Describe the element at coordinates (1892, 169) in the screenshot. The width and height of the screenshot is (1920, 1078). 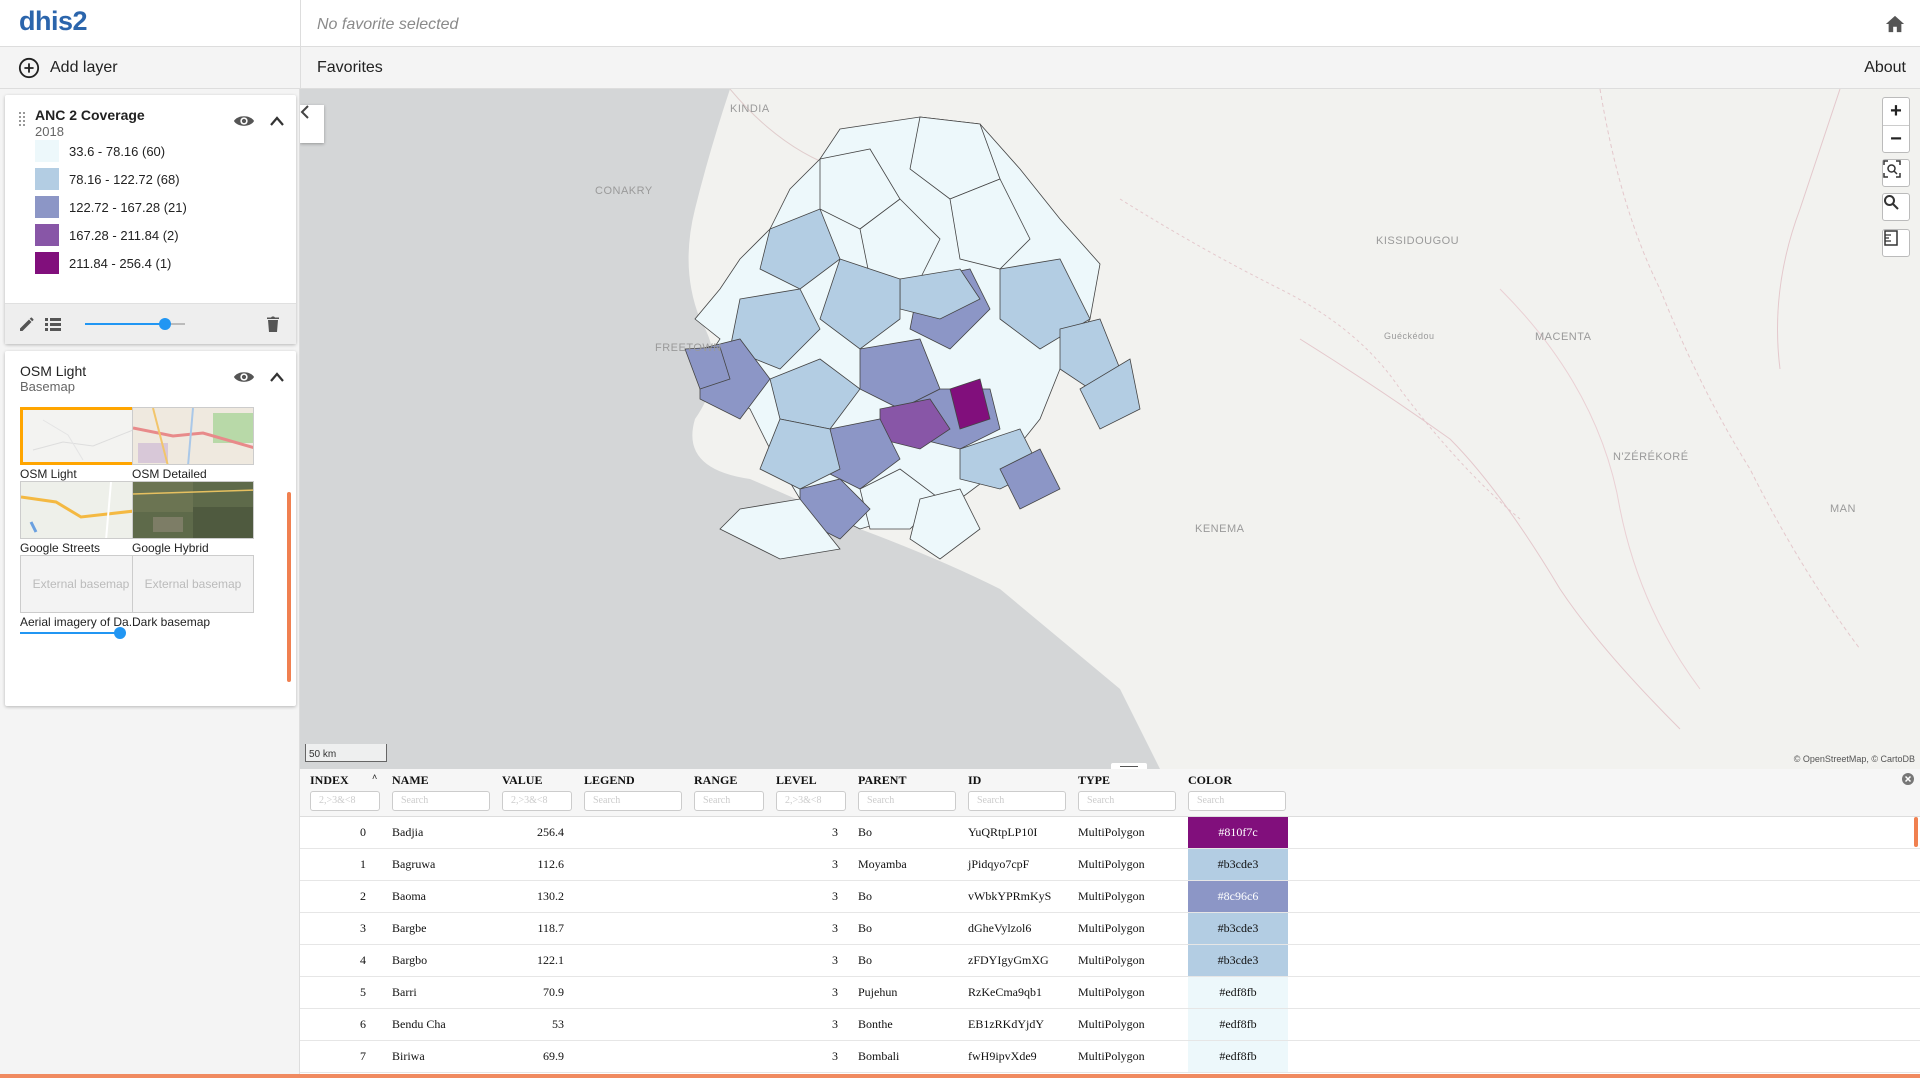
I see `zoom-to-extent-icon` at that location.